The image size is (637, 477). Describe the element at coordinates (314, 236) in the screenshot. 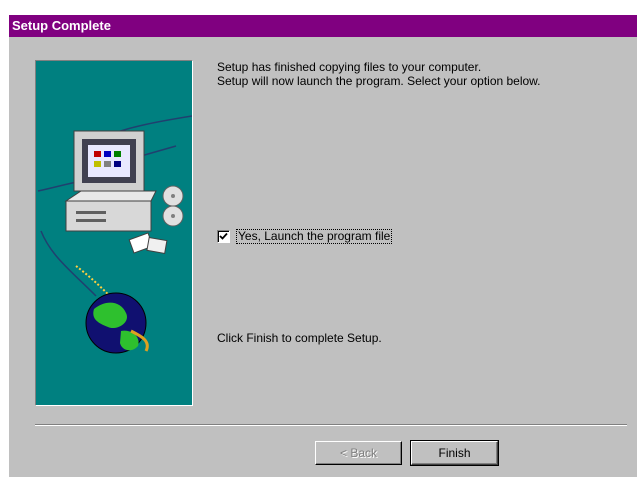

I see `launch-program-label: Yes, Launch the program file` at that location.